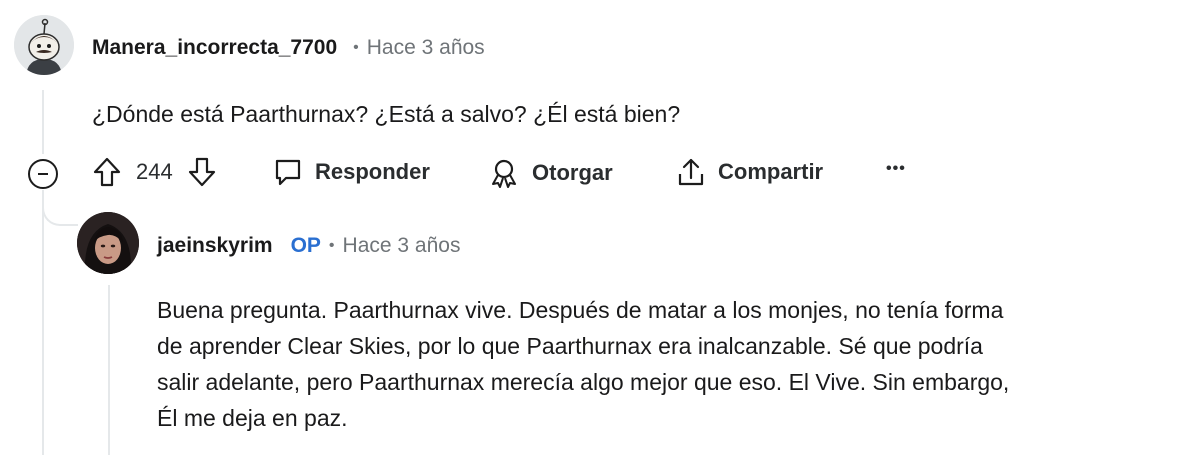 The width and height of the screenshot is (1198, 455). What do you see at coordinates (402, 246) in the screenshot?
I see `reply-time: Hace 3 años` at bounding box center [402, 246].